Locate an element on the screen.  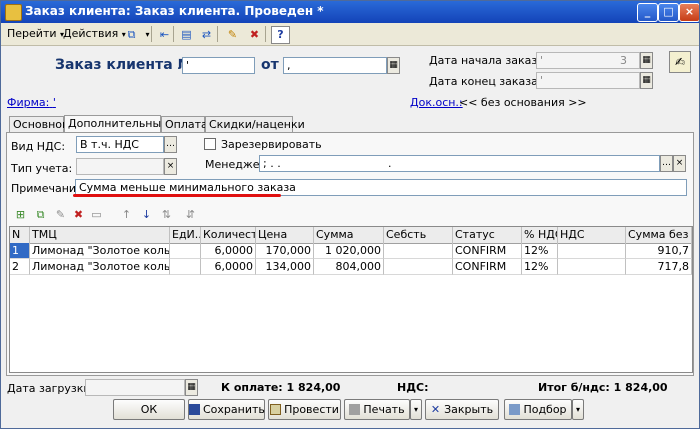
order-number-field: ' is located at coordinates (218, 65).